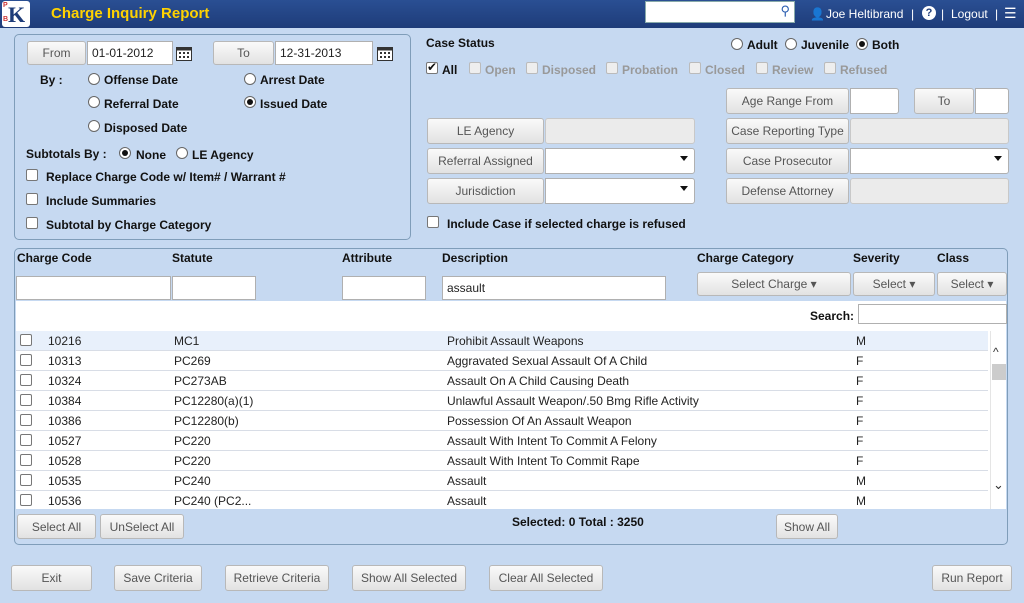 This screenshot has height=603, width=1024. Describe the element at coordinates (972, 284) in the screenshot. I see `select-class-dropdown: Select ▾` at that location.